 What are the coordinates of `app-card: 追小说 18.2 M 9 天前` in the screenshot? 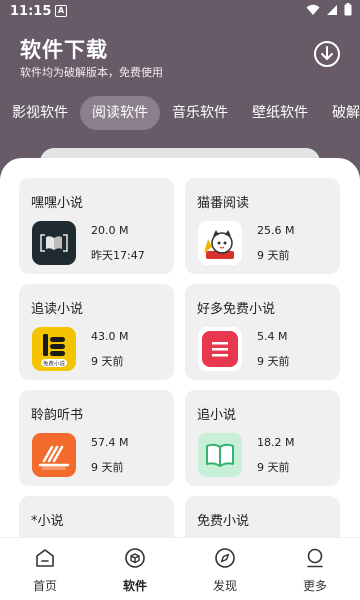 It's located at (262, 438).